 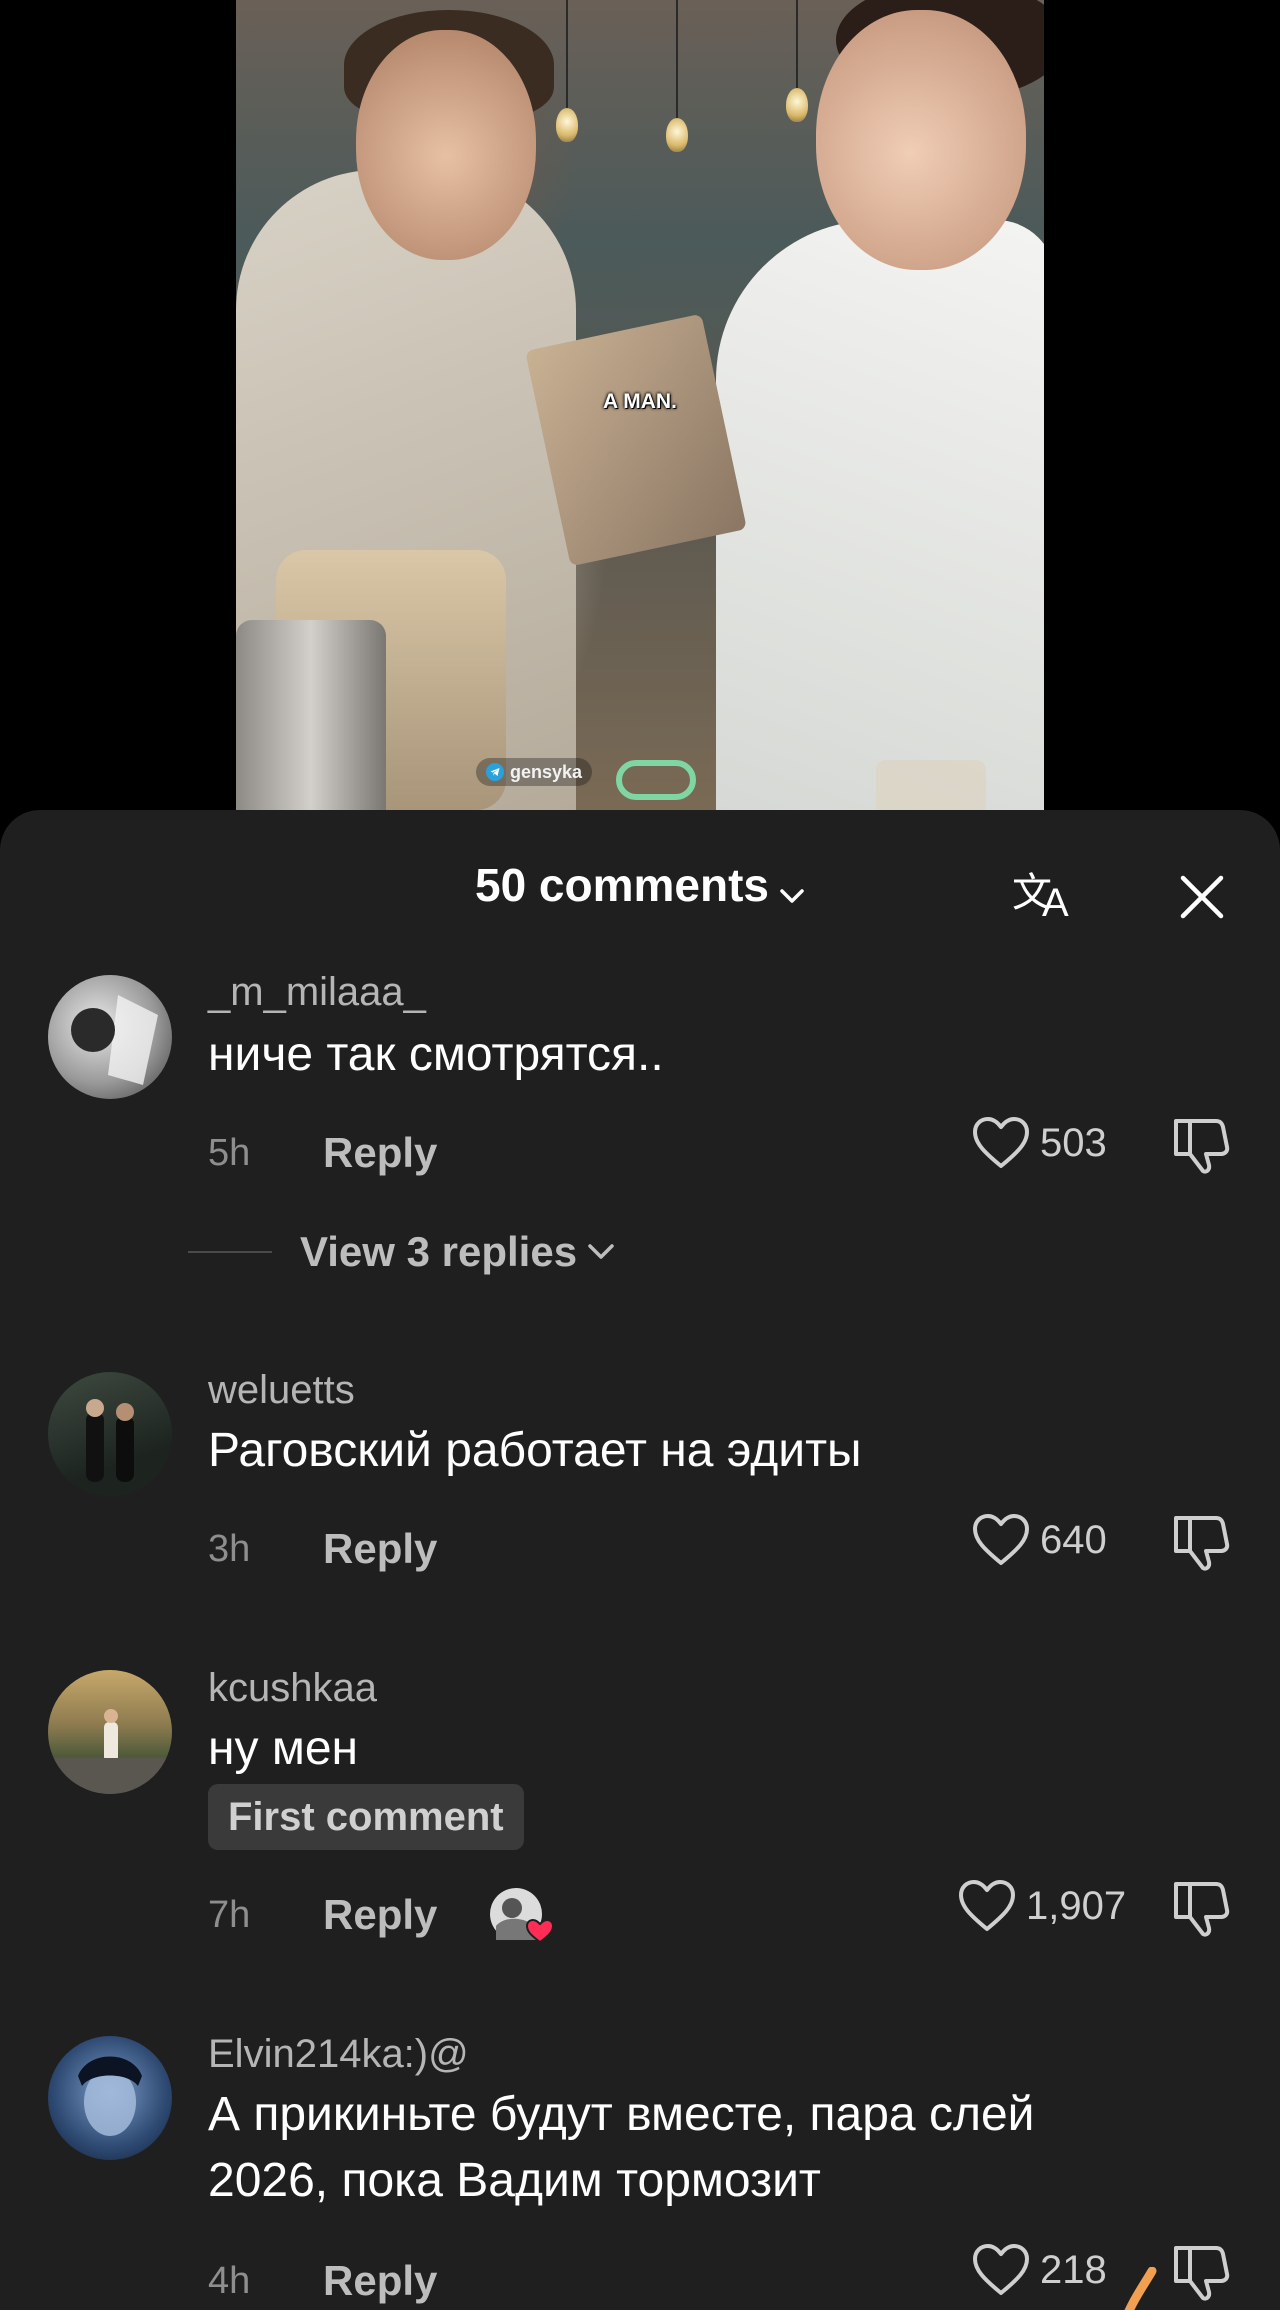 I want to click on first-comment-badge: First comment, so click(x=366, y=1817).